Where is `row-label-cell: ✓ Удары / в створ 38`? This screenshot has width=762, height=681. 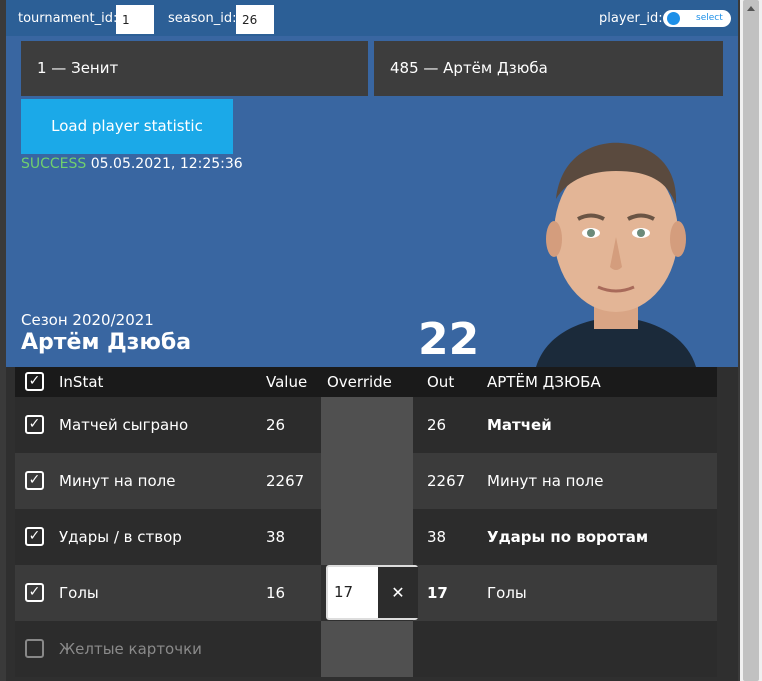
row-label-cell: ✓ Удары / в створ 38 is located at coordinates (168, 537).